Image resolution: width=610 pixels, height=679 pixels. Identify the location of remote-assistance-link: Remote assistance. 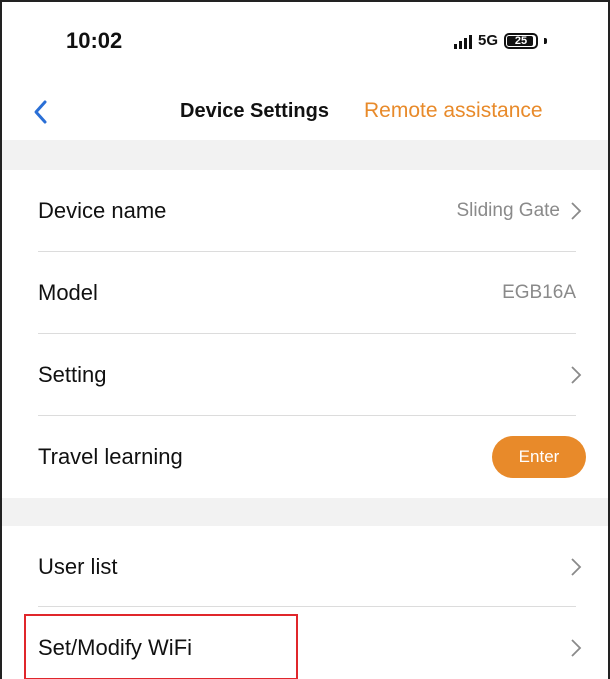
(453, 111).